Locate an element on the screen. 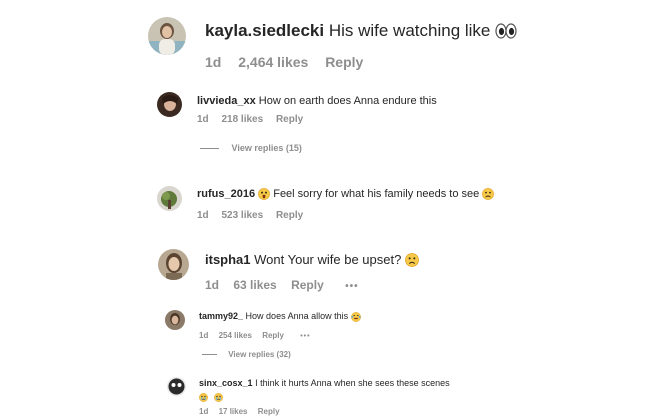 Image resolution: width=650 pixels, height=416 pixels. username: livvieda_xx is located at coordinates (226, 101).